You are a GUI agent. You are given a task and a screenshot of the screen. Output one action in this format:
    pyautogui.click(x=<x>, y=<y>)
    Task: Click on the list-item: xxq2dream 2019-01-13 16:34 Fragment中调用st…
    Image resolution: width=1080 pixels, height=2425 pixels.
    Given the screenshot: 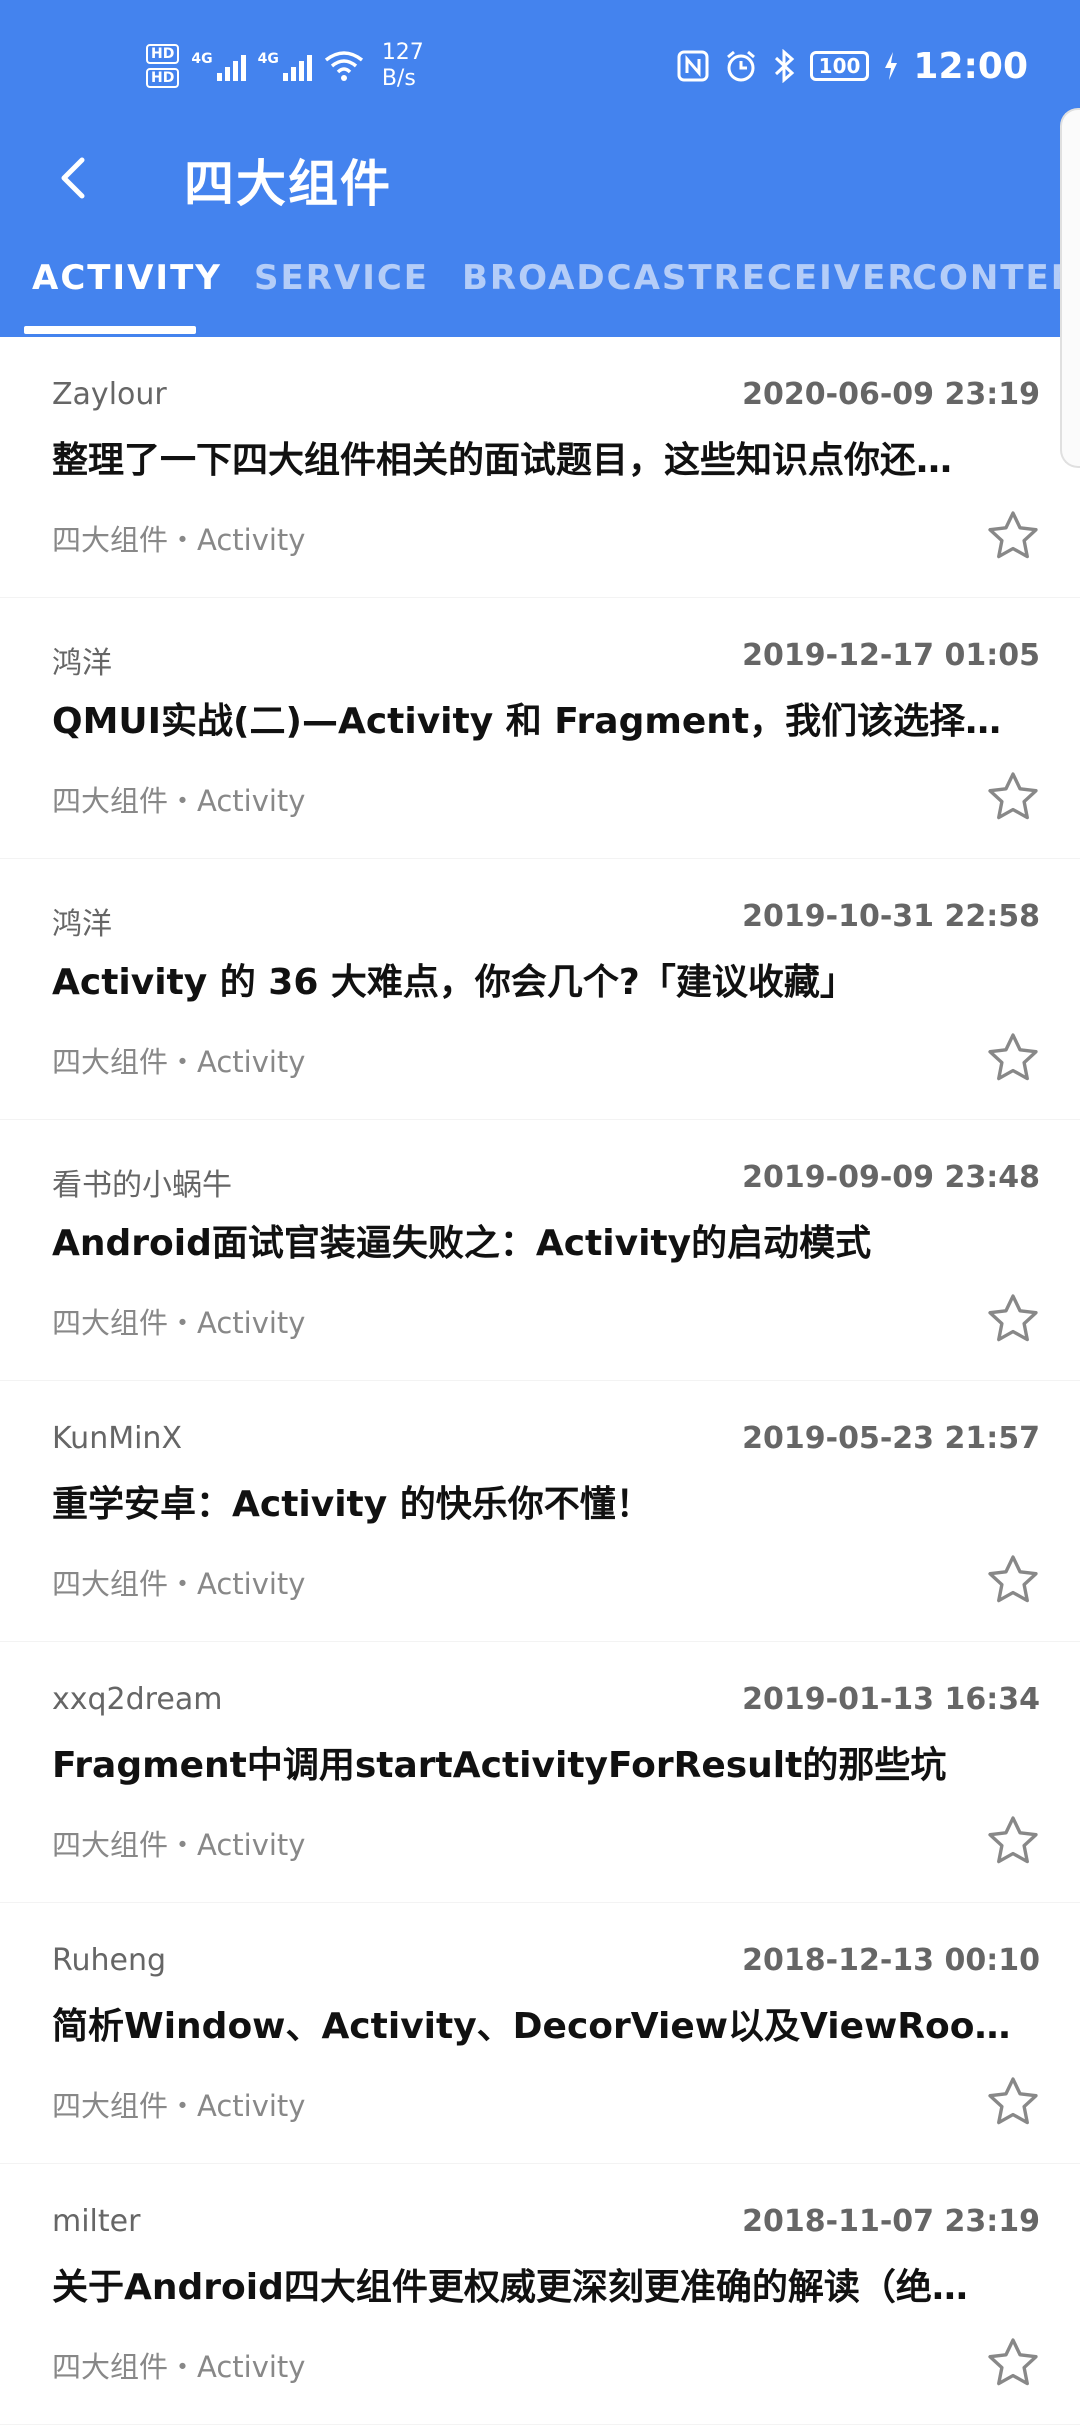 What is the action you would take?
    pyautogui.click(x=540, y=1772)
    